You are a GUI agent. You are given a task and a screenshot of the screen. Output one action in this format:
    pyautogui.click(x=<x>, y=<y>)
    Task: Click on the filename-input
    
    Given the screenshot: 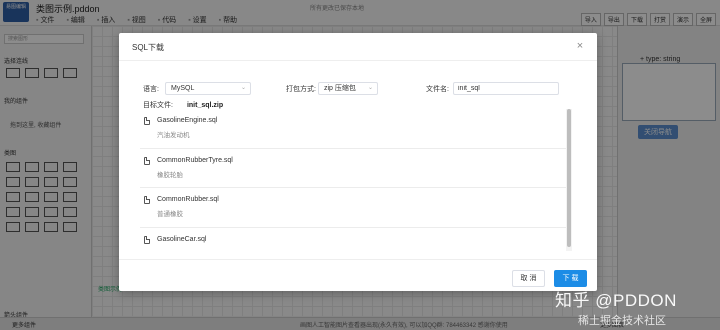 What is the action you would take?
    pyautogui.click(x=506, y=88)
    